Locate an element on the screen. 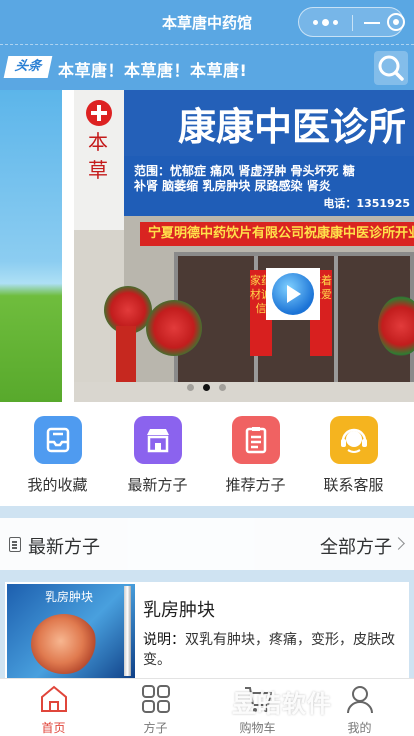  thumbnail-title: 乳房肿块 is located at coordinates (69, 597).